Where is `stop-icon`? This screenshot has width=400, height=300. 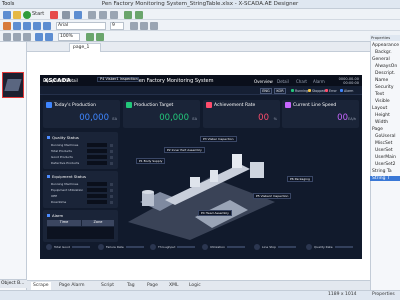 stop-icon is located at coordinates (54, 14).